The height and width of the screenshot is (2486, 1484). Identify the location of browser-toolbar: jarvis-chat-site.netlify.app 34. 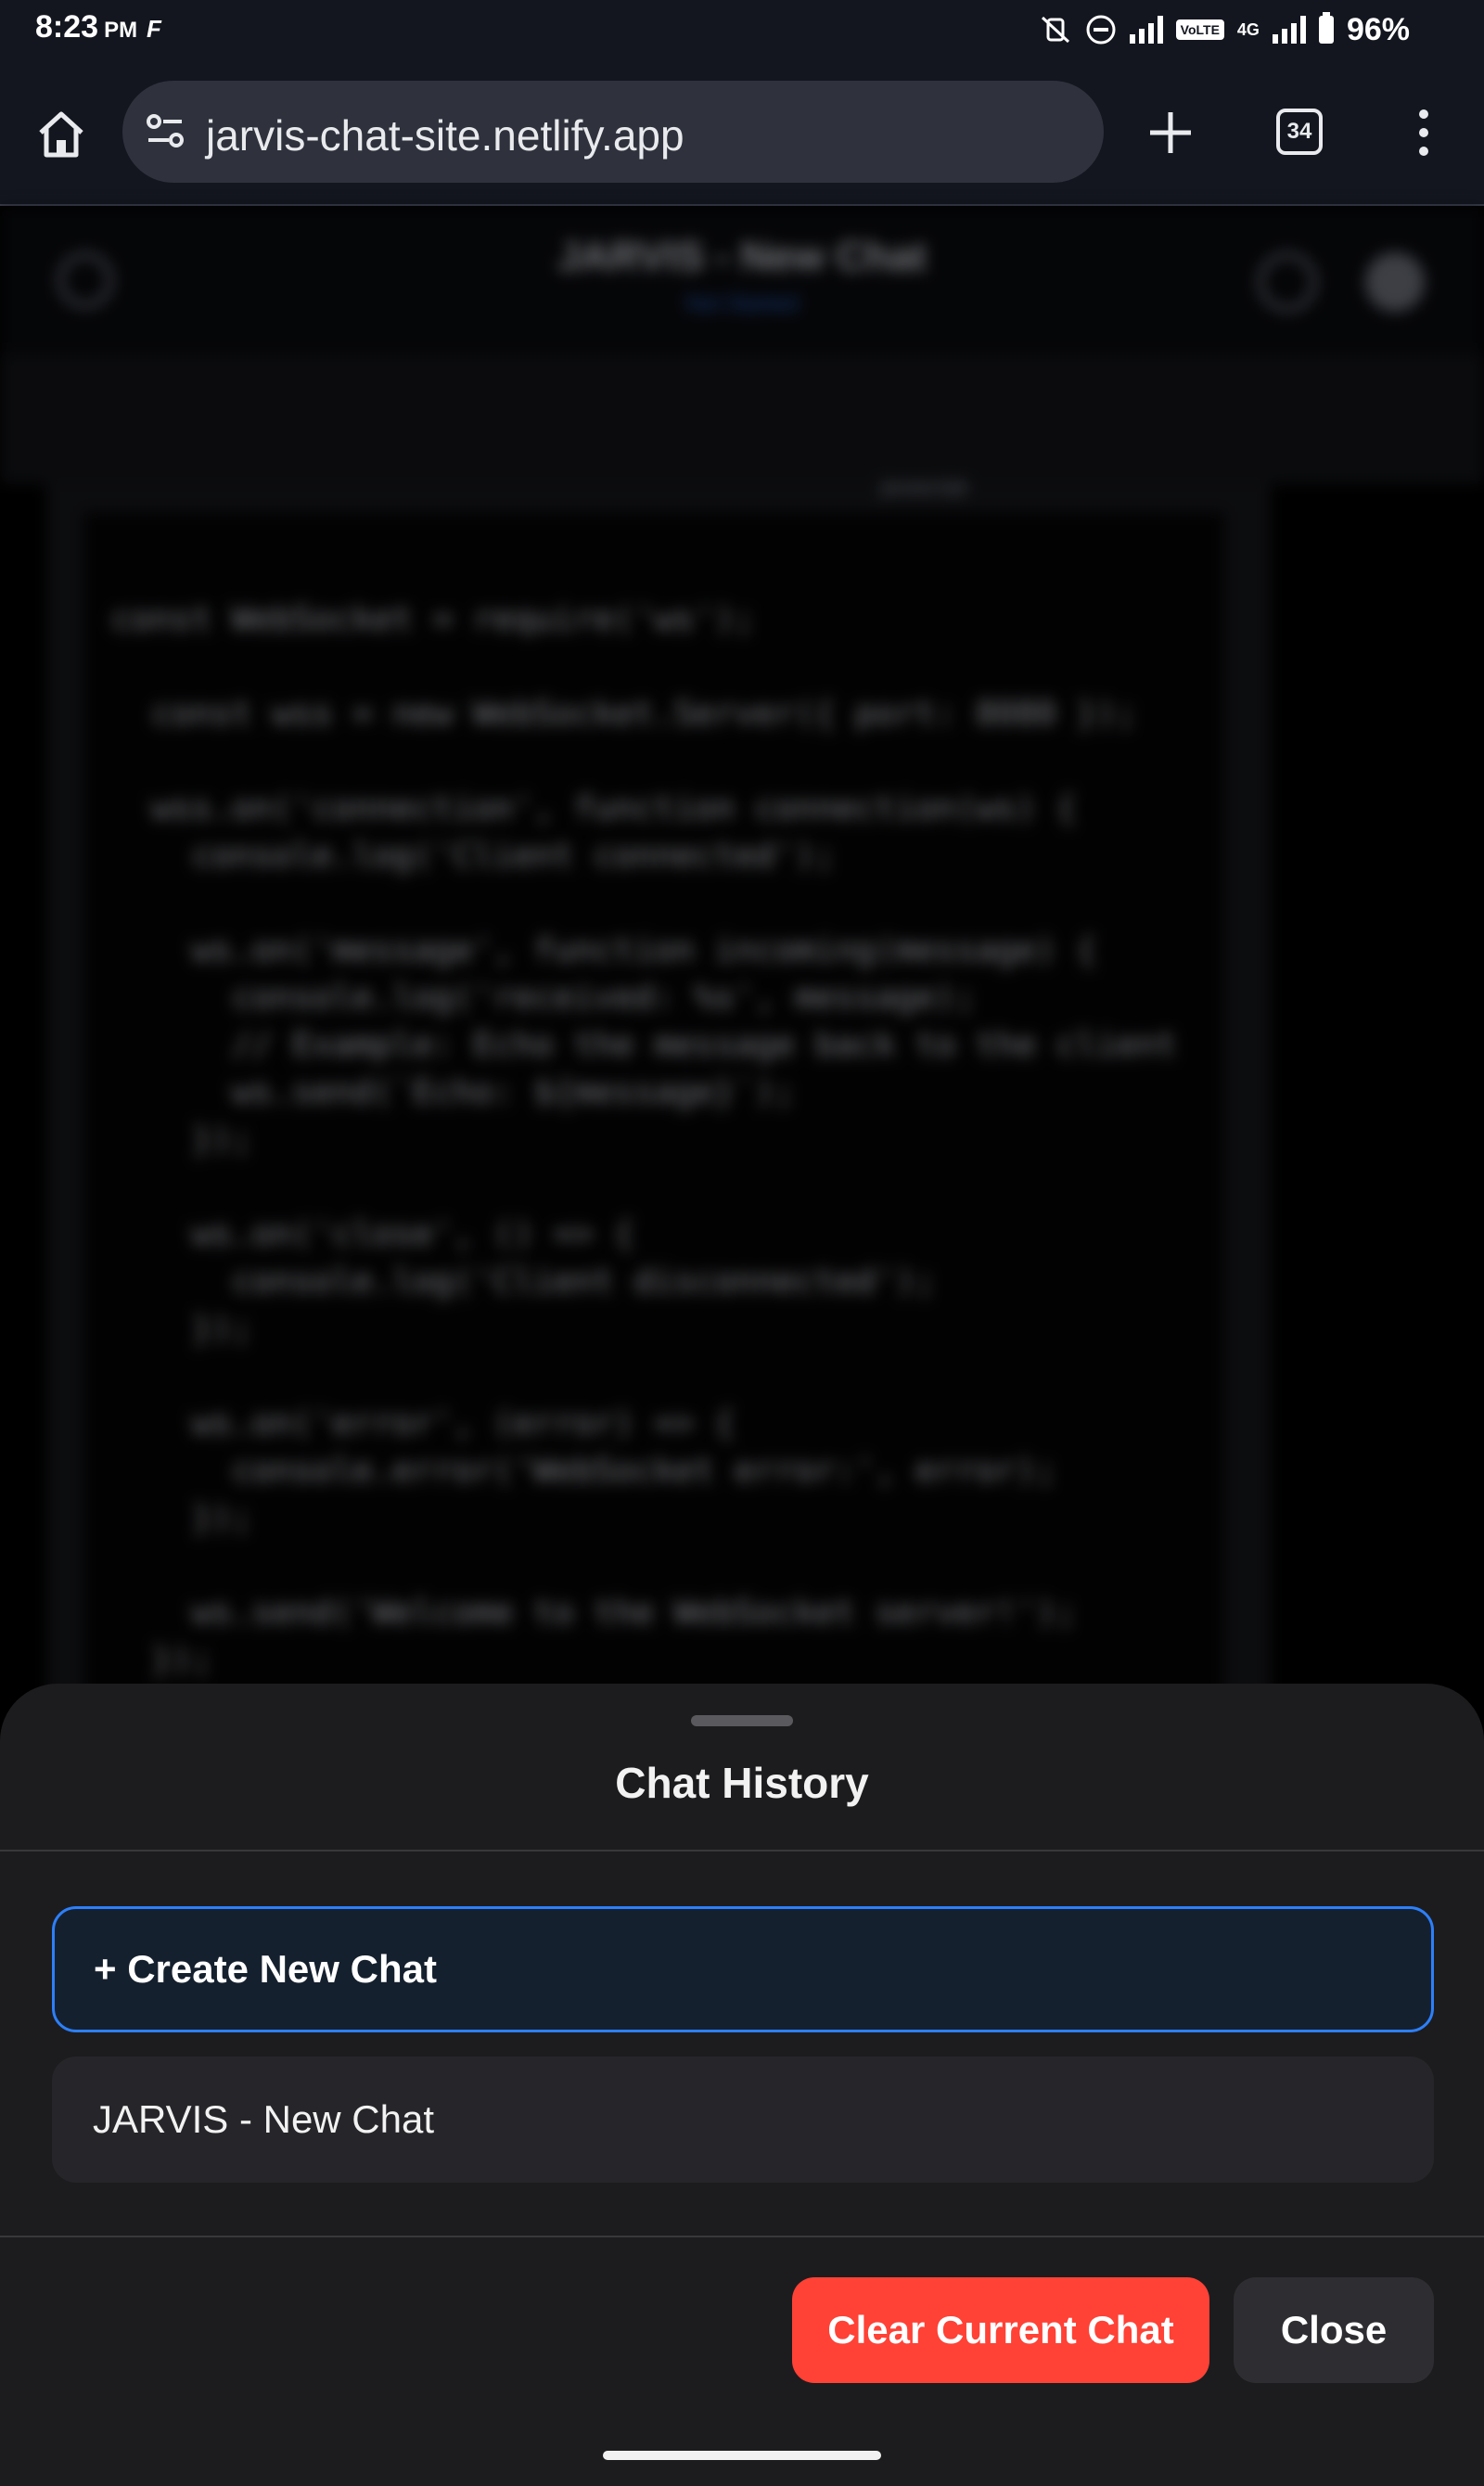
(742, 133).